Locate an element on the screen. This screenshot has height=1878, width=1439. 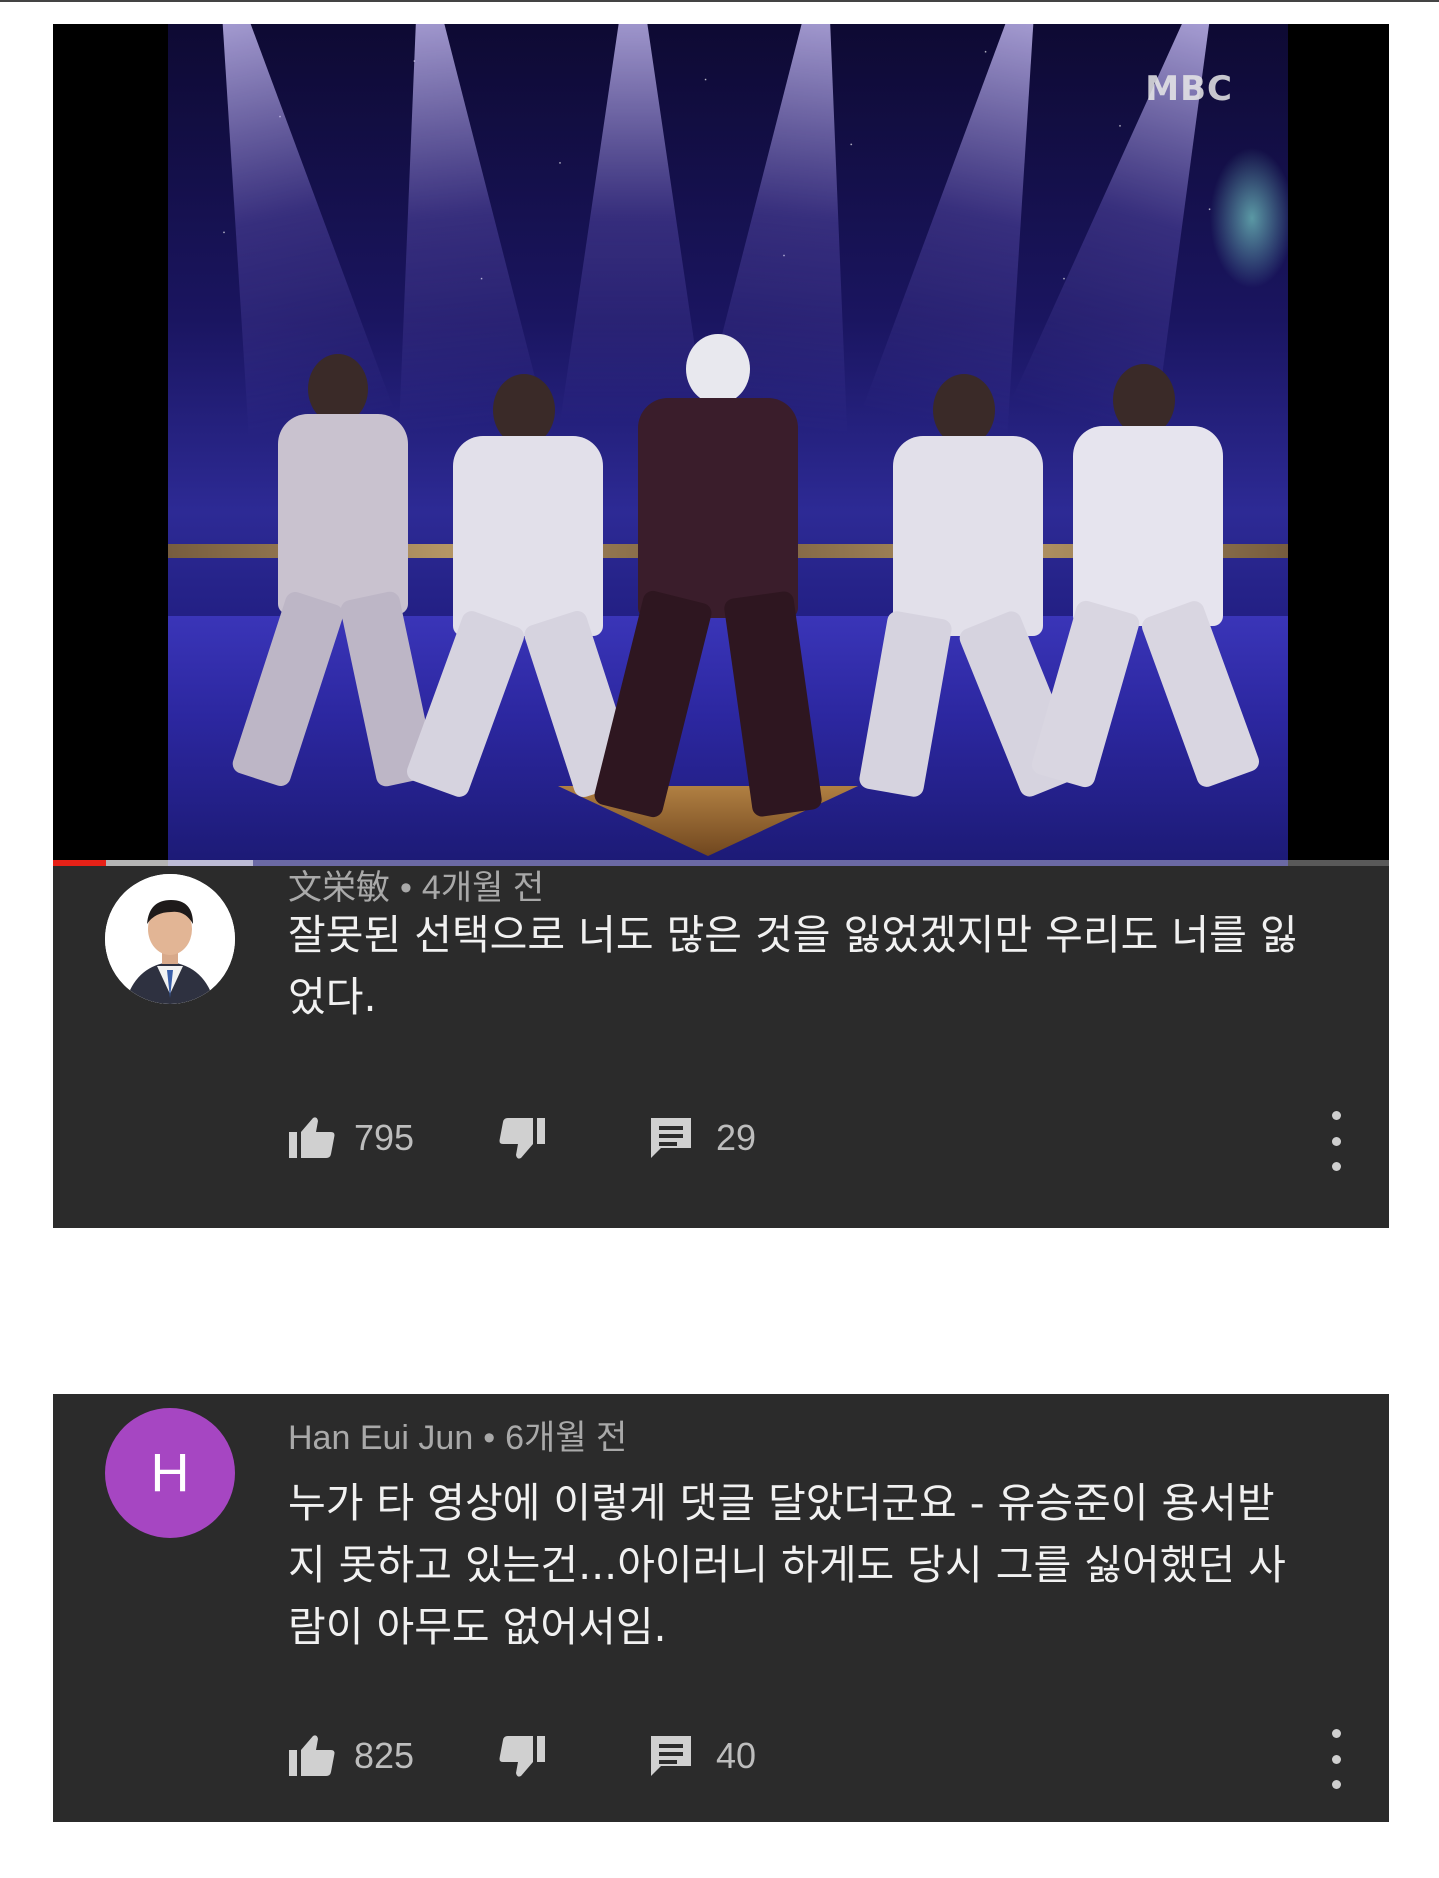
avatar is located at coordinates (170, 939).